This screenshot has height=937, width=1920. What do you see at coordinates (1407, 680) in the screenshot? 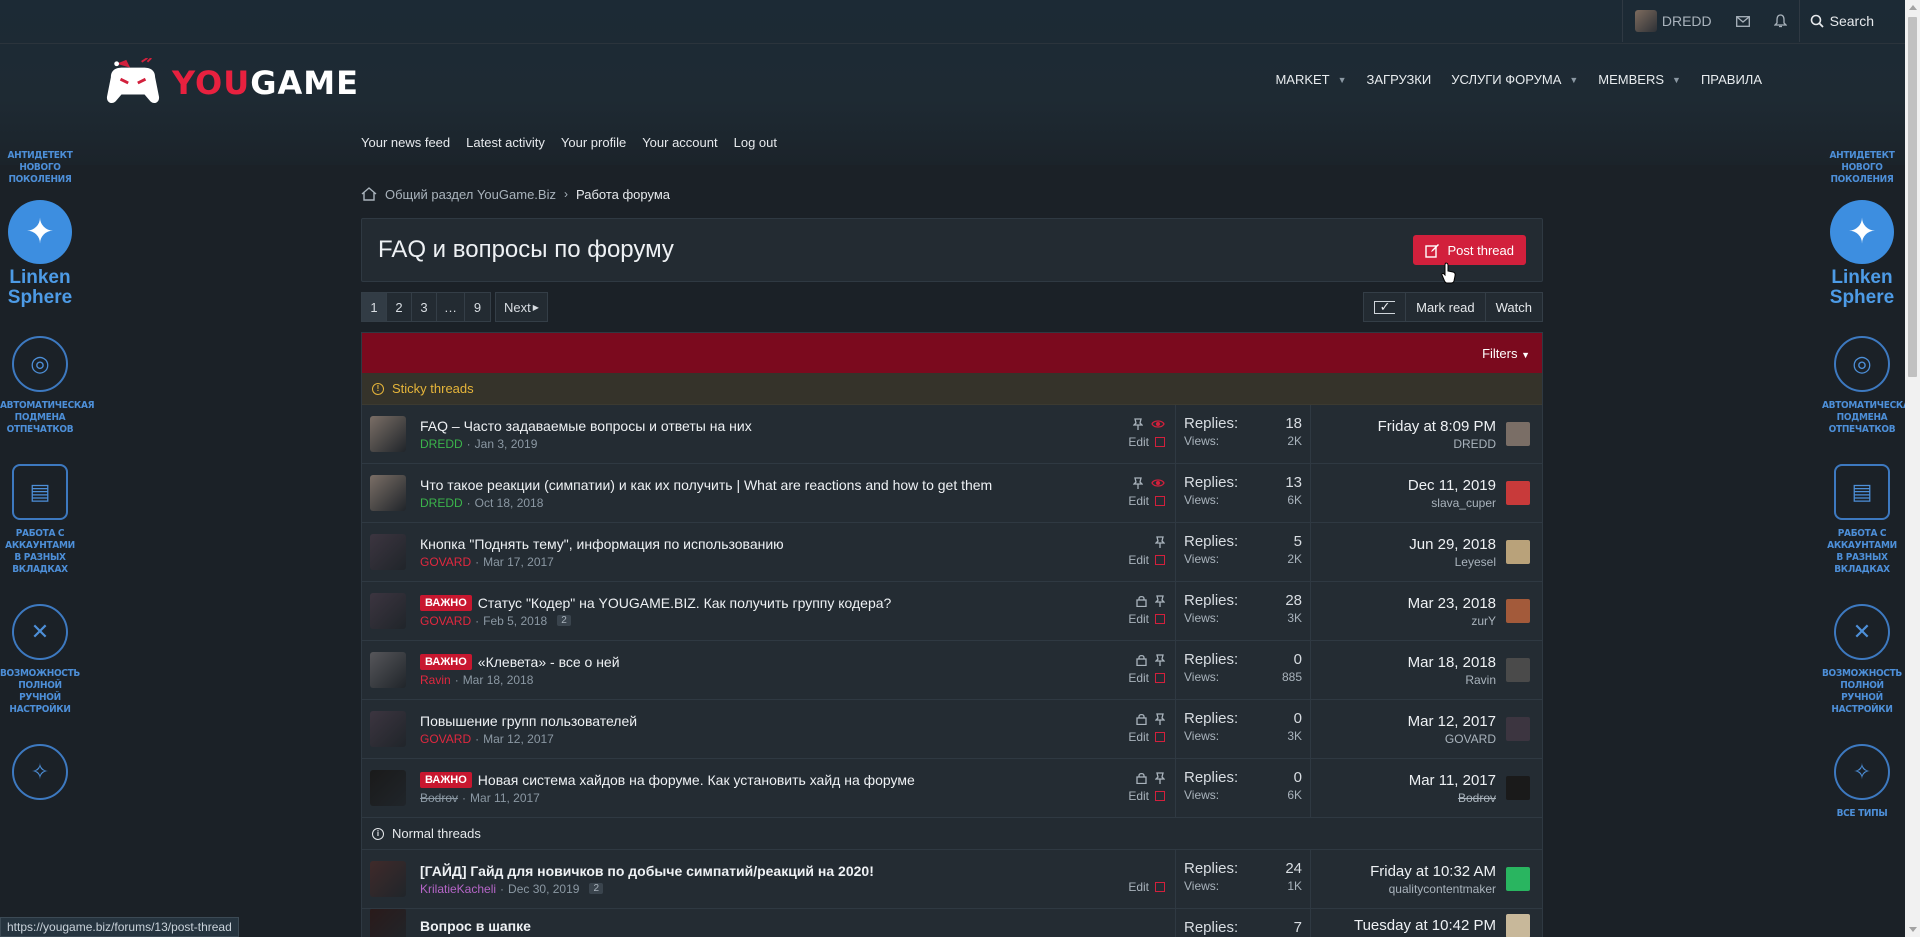
I see `last-post-user: Ravin` at bounding box center [1407, 680].